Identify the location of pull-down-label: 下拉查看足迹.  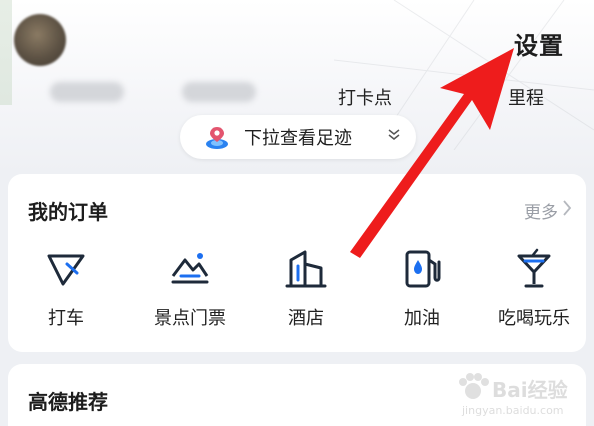
(298, 138).